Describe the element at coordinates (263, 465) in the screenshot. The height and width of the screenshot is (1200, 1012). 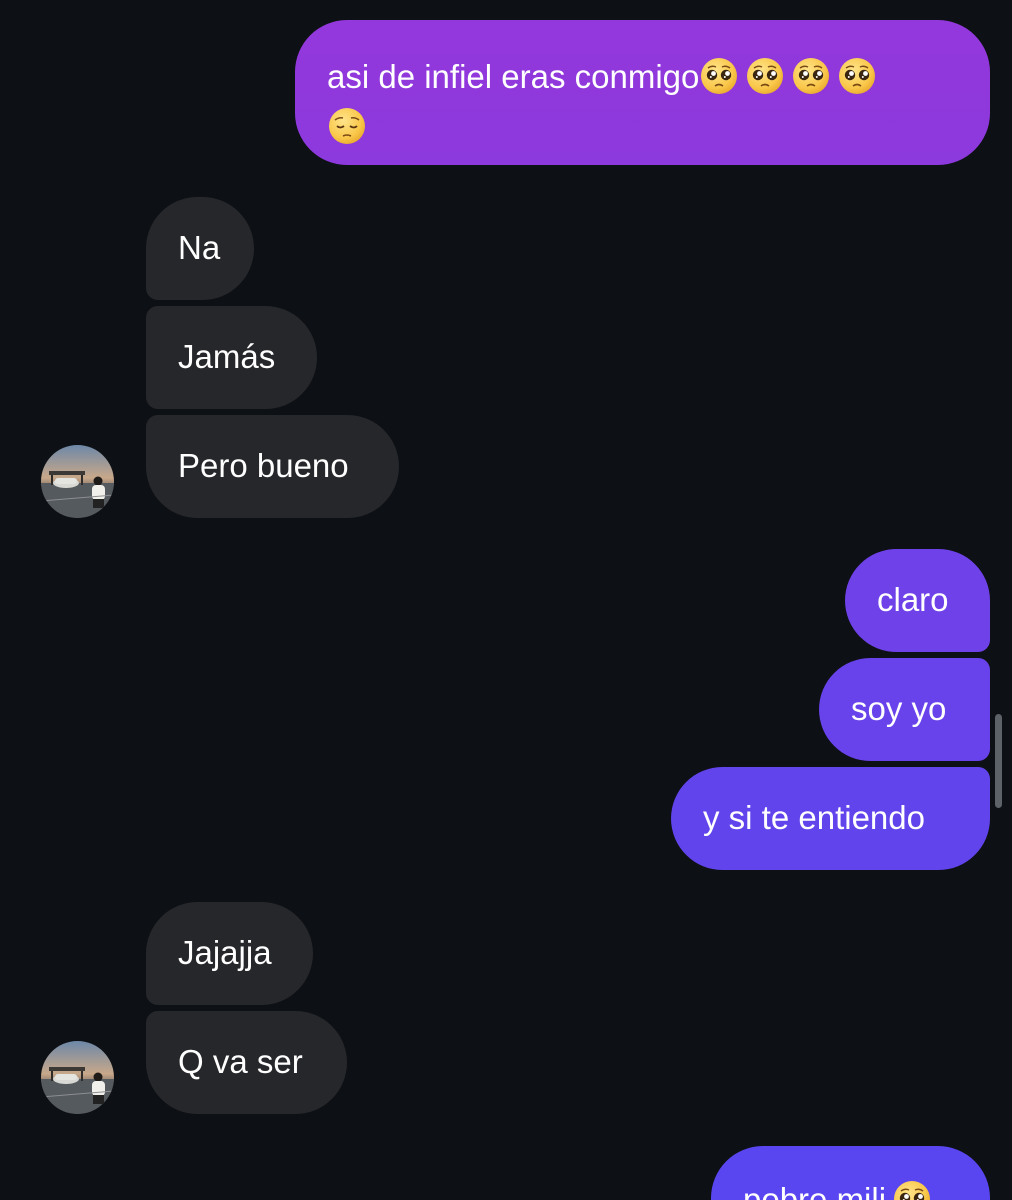
I see `message-text: Pero bueno` at that location.